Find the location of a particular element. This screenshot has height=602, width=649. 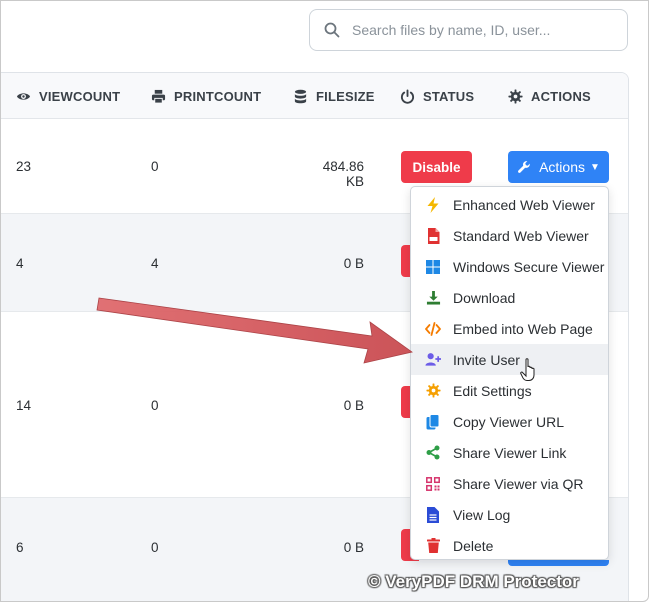

viewcount-cell: 23 is located at coordinates (24, 166).